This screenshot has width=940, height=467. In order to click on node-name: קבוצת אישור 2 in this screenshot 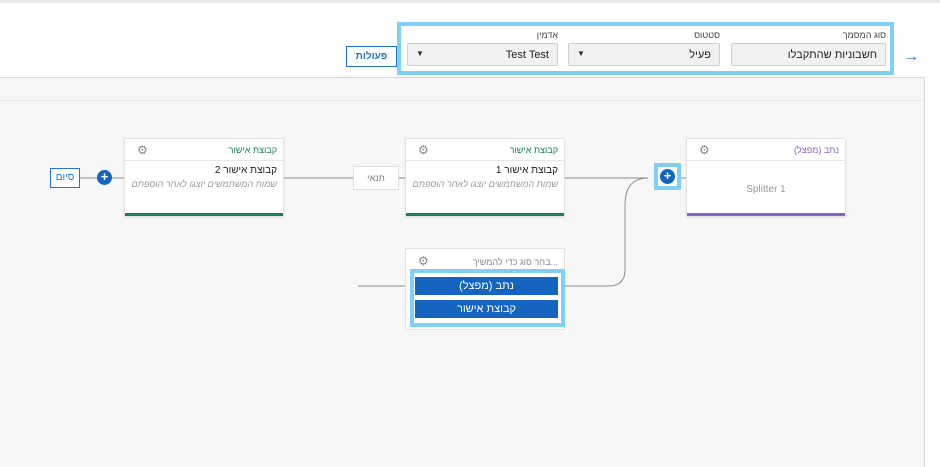, I will do `click(245, 170)`.